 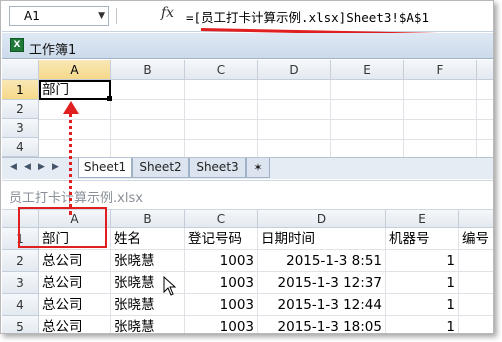 I want to click on excel-icon: X, so click(x=17, y=45).